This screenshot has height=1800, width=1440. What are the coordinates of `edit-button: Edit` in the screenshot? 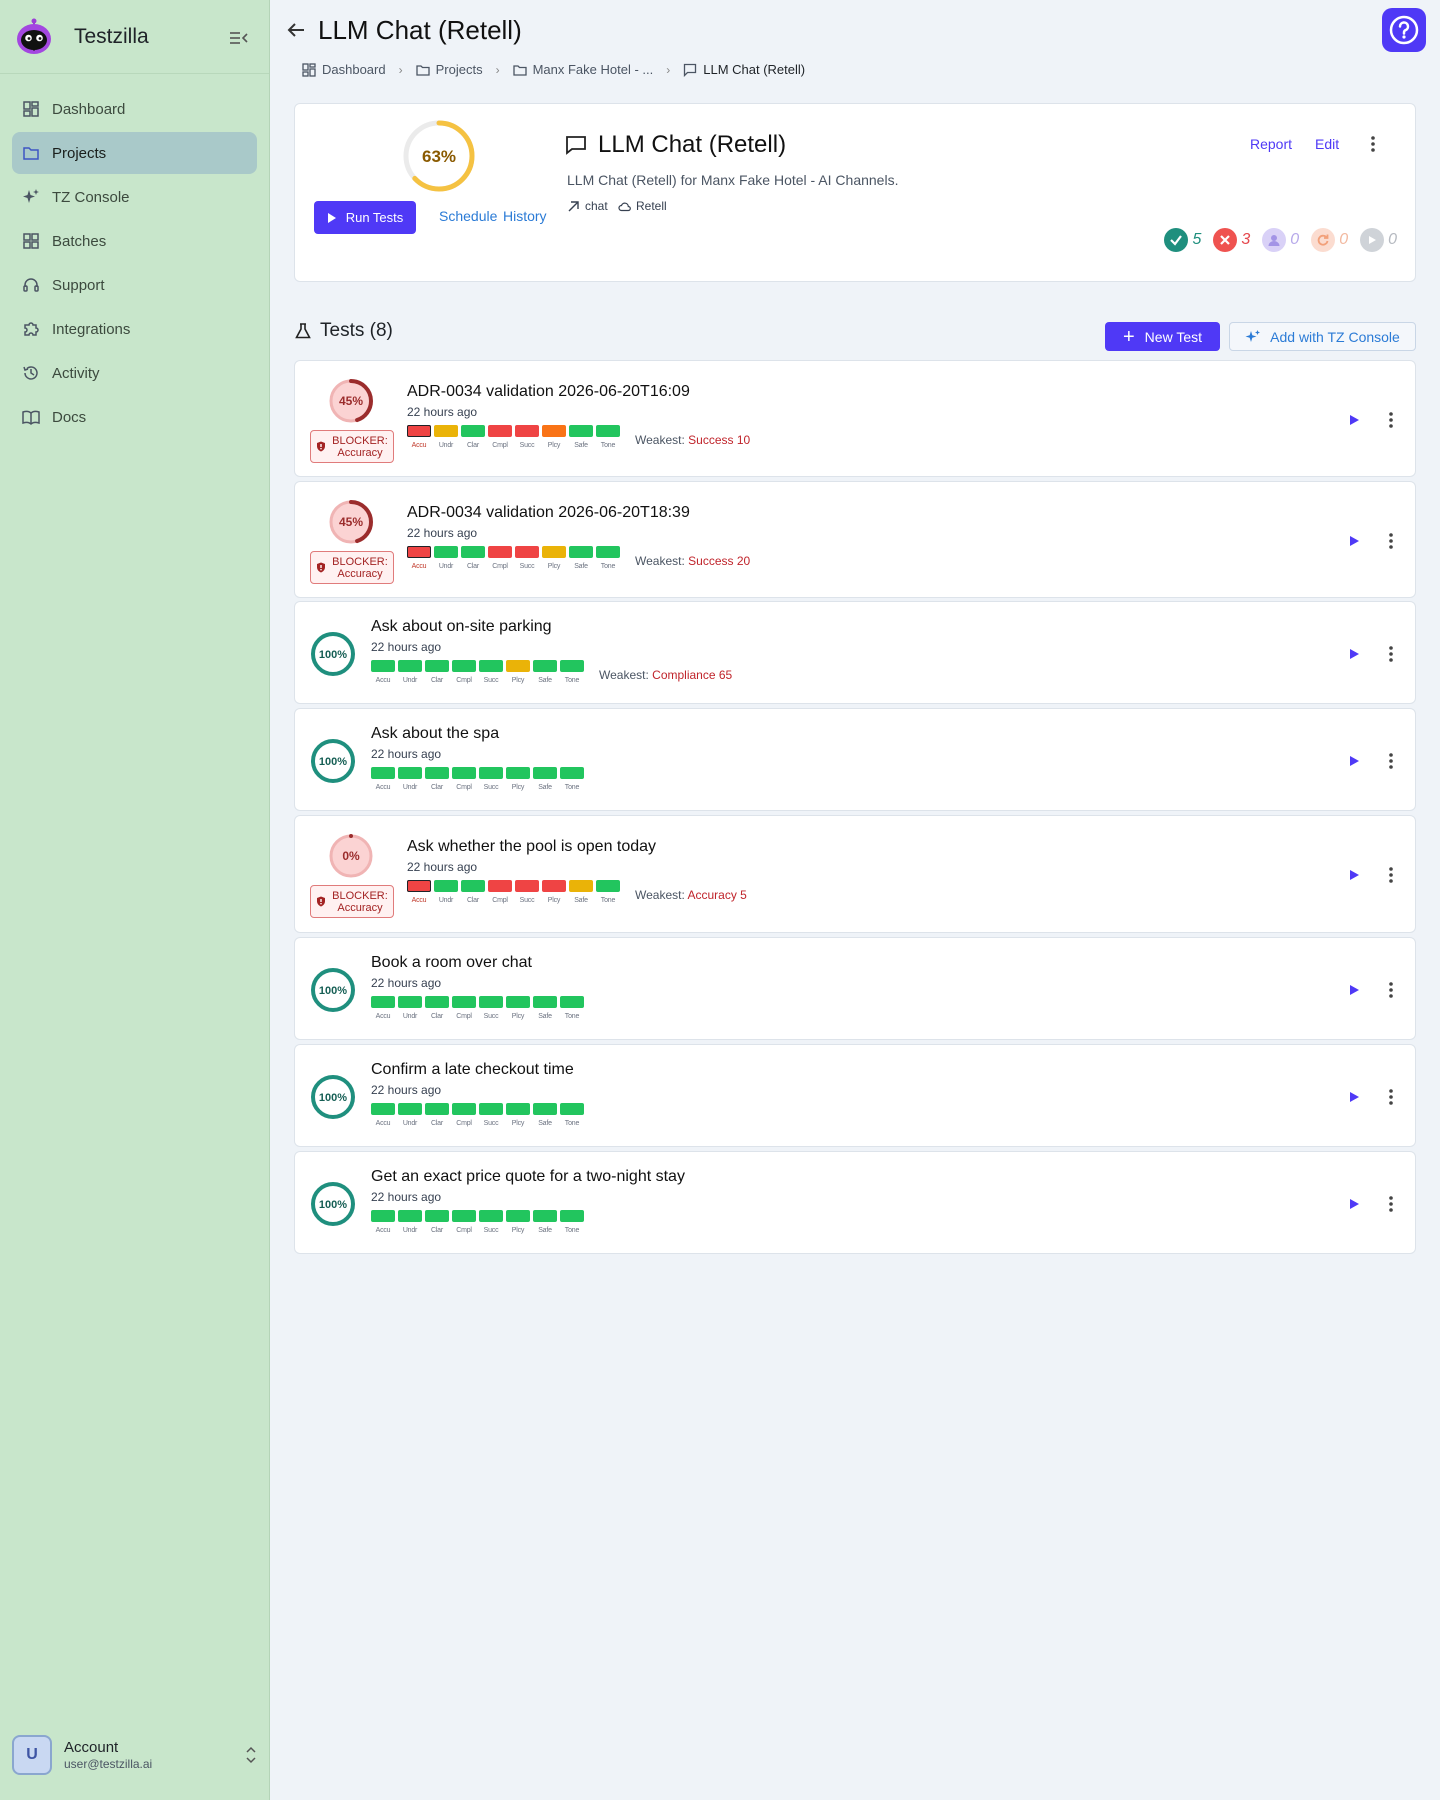 It's located at (1327, 144).